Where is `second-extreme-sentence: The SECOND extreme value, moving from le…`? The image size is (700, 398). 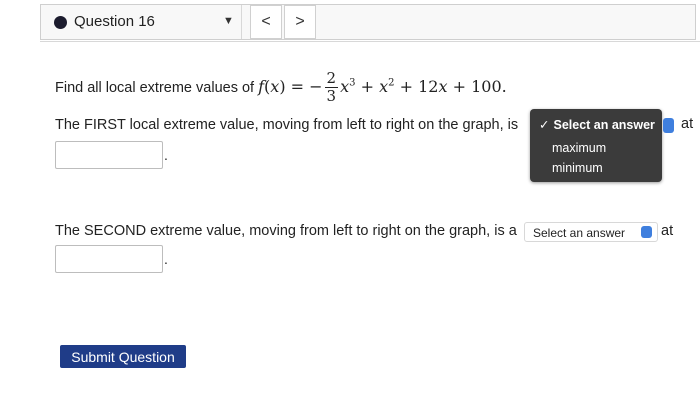 second-extreme-sentence: The SECOND extreme value, moving from le… is located at coordinates (286, 231).